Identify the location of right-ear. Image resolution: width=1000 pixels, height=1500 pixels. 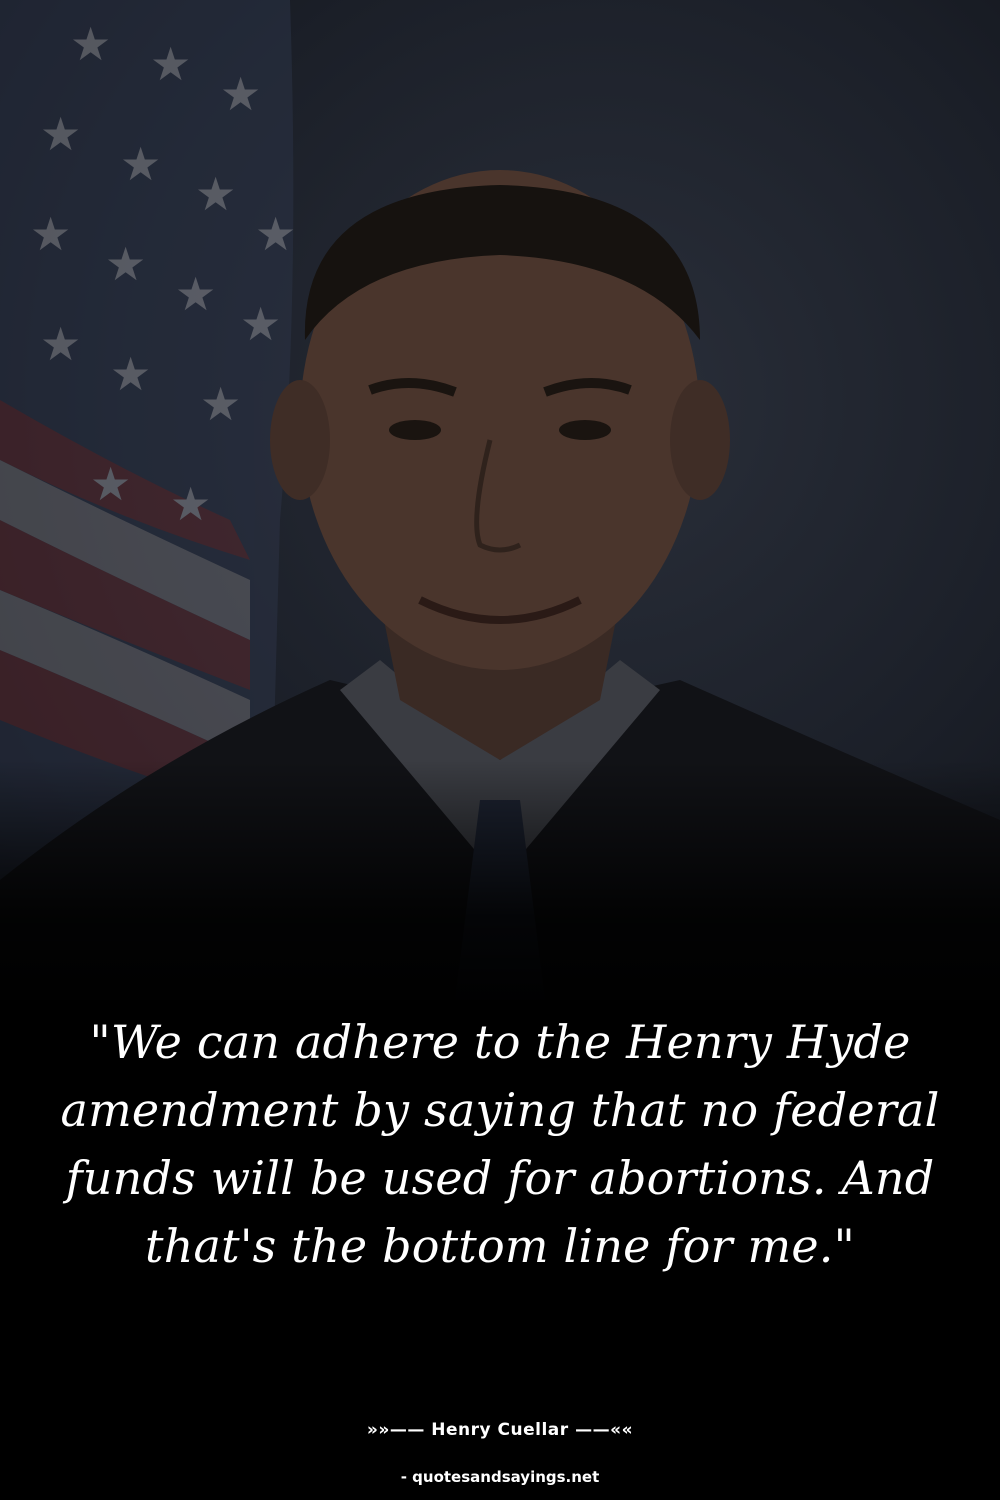
(700, 440).